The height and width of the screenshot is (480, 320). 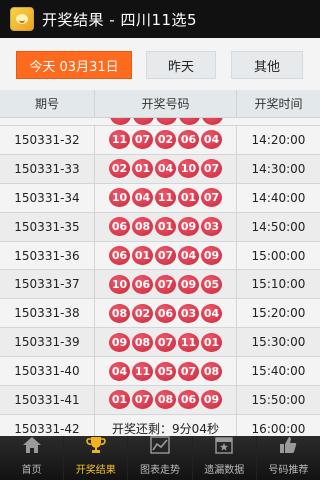 What do you see at coordinates (181, 65) in the screenshot?
I see `yesterday-button: 昨天` at bounding box center [181, 65].